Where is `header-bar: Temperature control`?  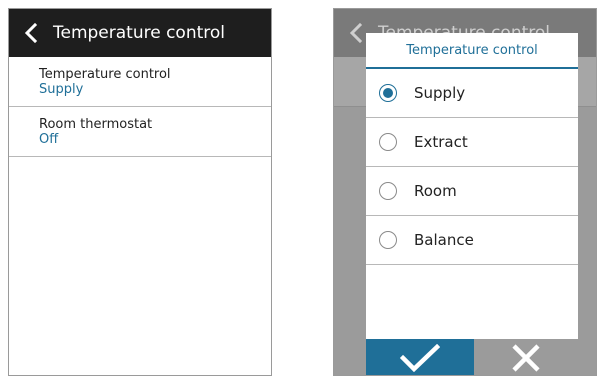
header-bar: Temperature control is located at coordinates (140, 33).